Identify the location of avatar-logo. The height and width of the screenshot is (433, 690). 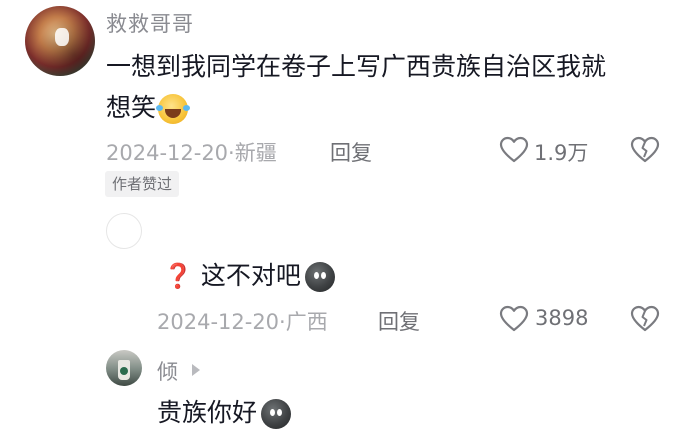
(124, 371).